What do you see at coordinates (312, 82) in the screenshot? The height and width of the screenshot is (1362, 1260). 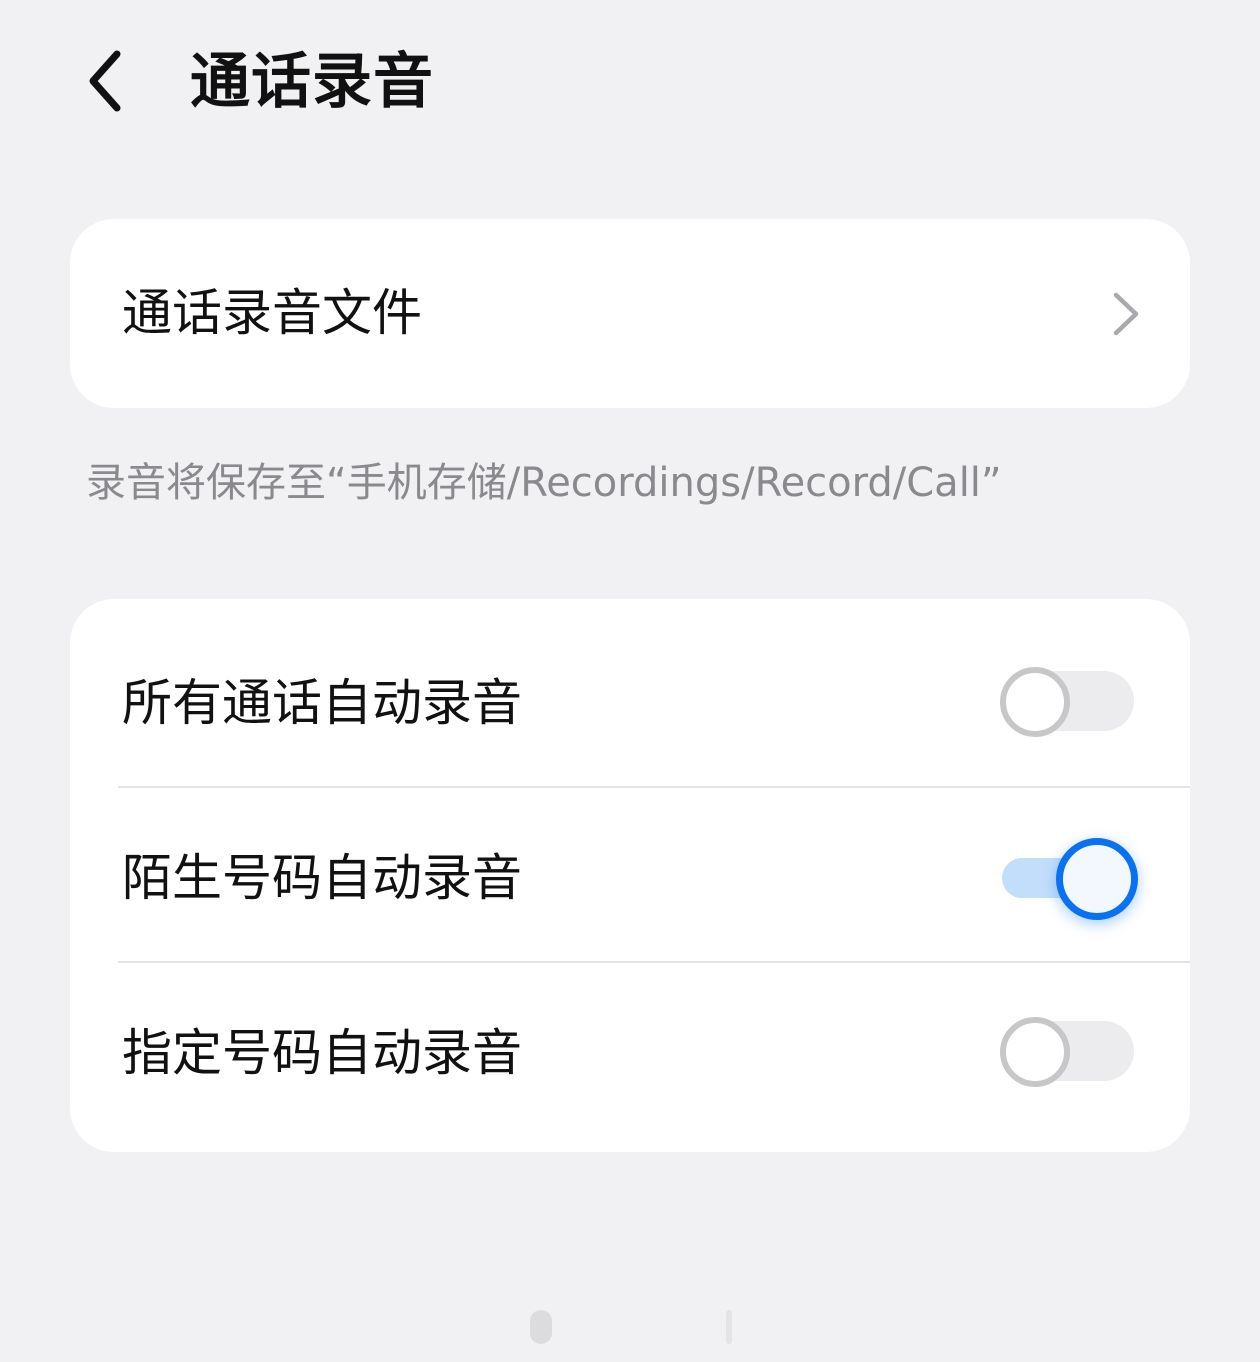 I see `page-title: 通话录音` at bounding box center [312, 82].